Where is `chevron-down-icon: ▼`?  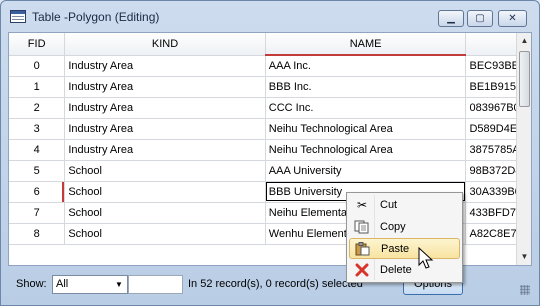 chevron-down-icon: ▼ is located at coordinates (119, 284).